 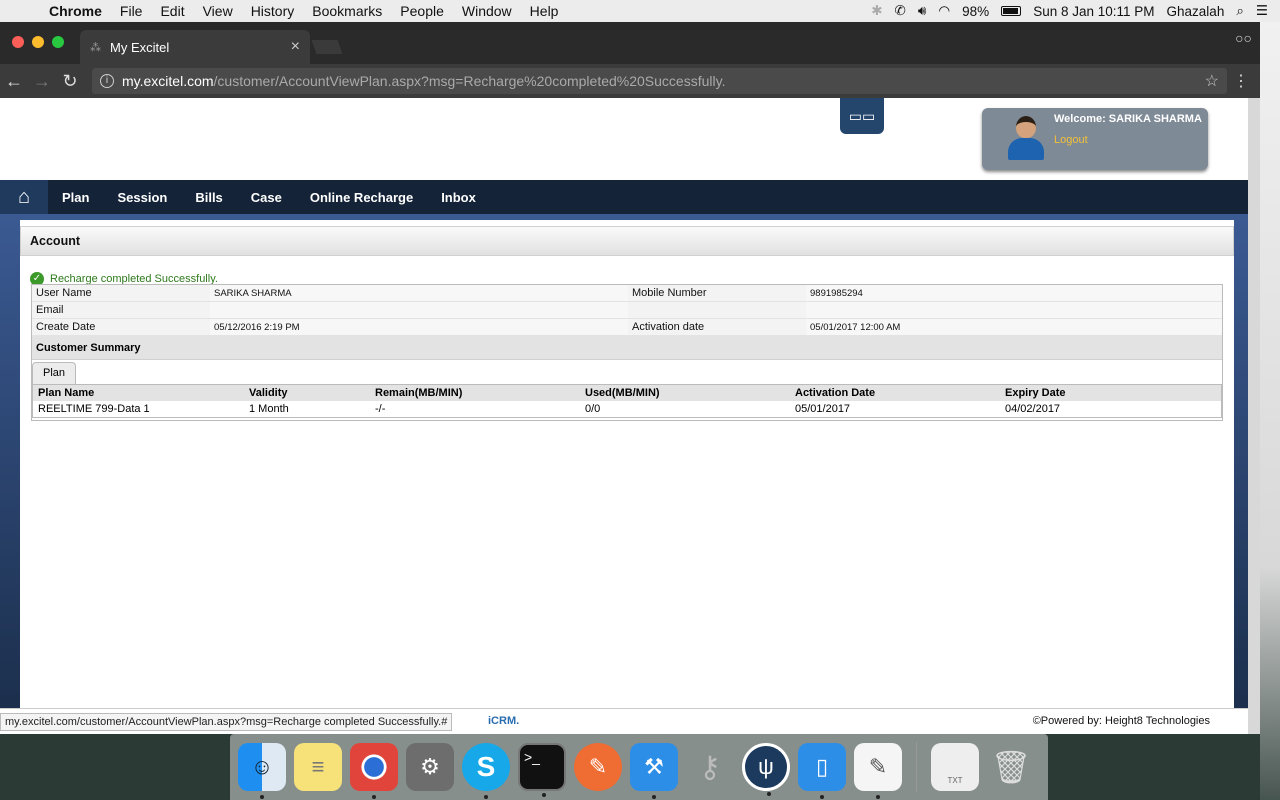 What do you see at coordinates (822, 771) in the screenshot?
I see `simulator-icon: ▯` at bounding box center [822, 771].